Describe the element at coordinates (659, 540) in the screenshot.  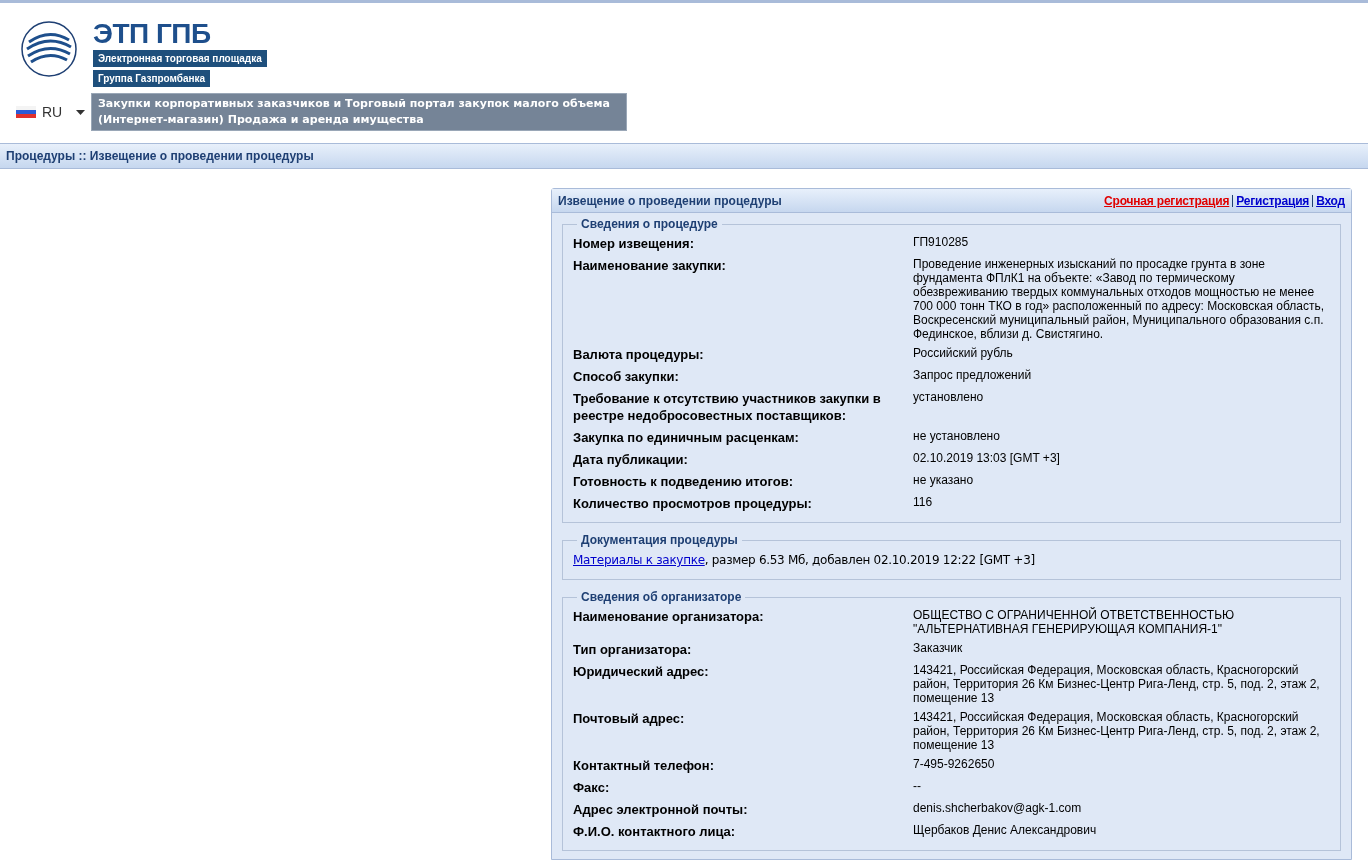
I see `section-legend: Документация процедуры` at that location.